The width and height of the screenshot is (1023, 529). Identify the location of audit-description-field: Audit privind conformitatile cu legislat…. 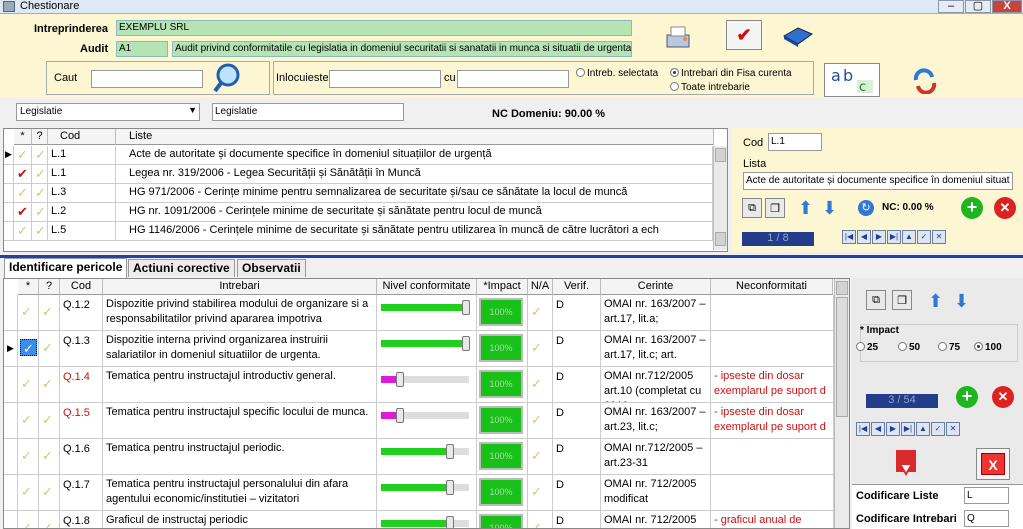
(402, 49).